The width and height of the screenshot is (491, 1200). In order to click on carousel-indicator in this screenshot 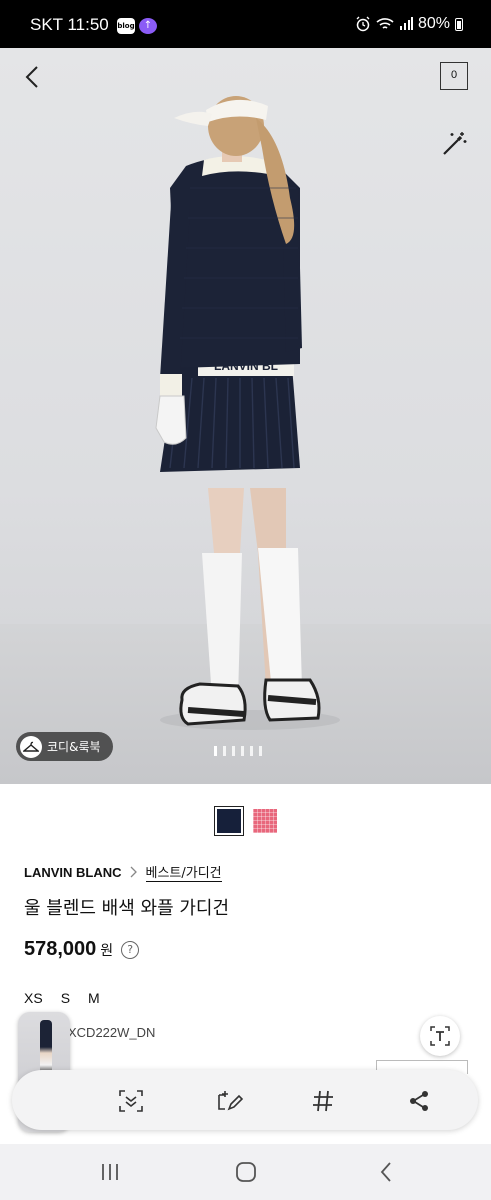, I will do `click(238, 751)`.